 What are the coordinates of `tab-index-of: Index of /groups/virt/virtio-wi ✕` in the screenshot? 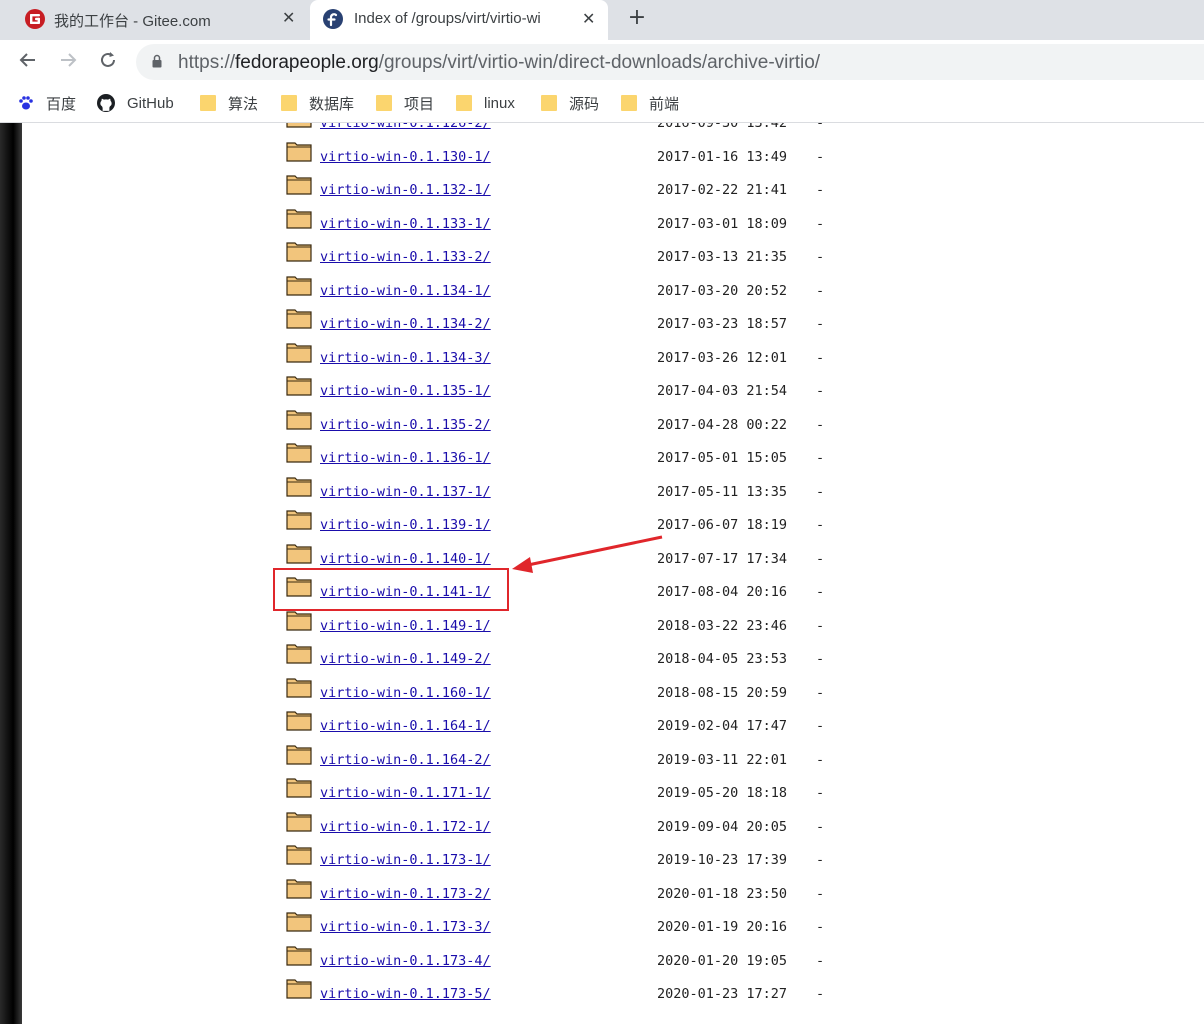 It's located at (459, 20).